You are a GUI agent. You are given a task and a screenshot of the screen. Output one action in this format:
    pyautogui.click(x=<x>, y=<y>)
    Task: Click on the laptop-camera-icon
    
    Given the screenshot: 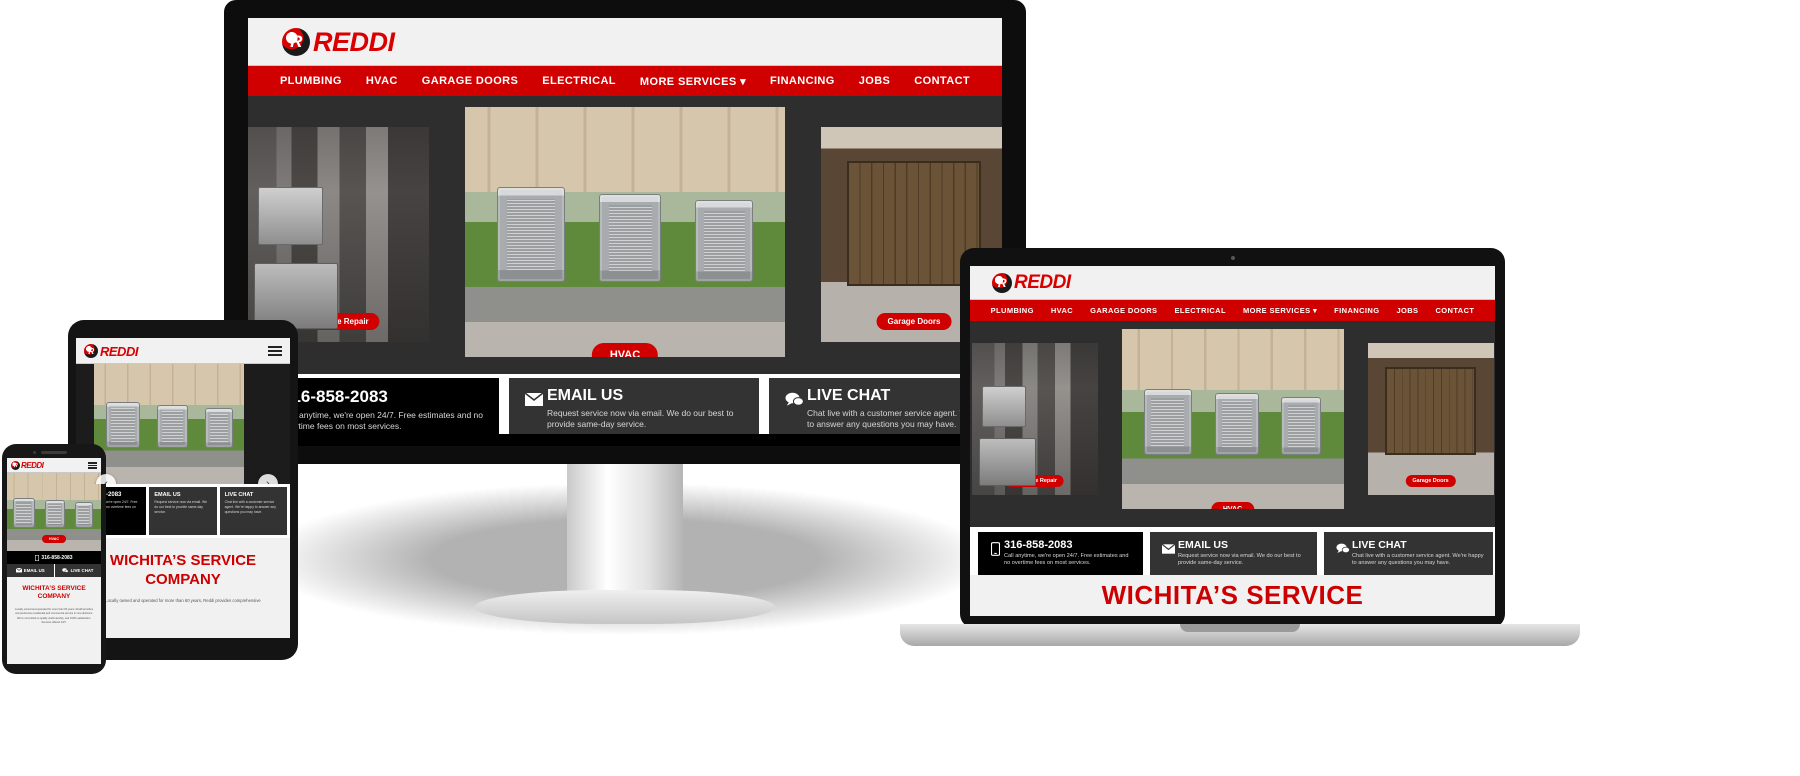 What is the action you would take?
    pyautogui.click(x=1232, y=258)
    